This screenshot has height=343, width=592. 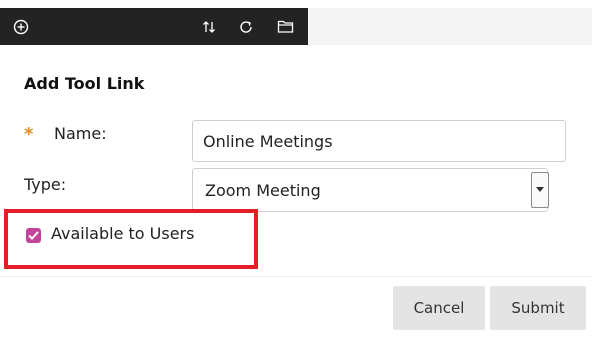 I want to click on top-toolbar, so click(x=296, y=26).